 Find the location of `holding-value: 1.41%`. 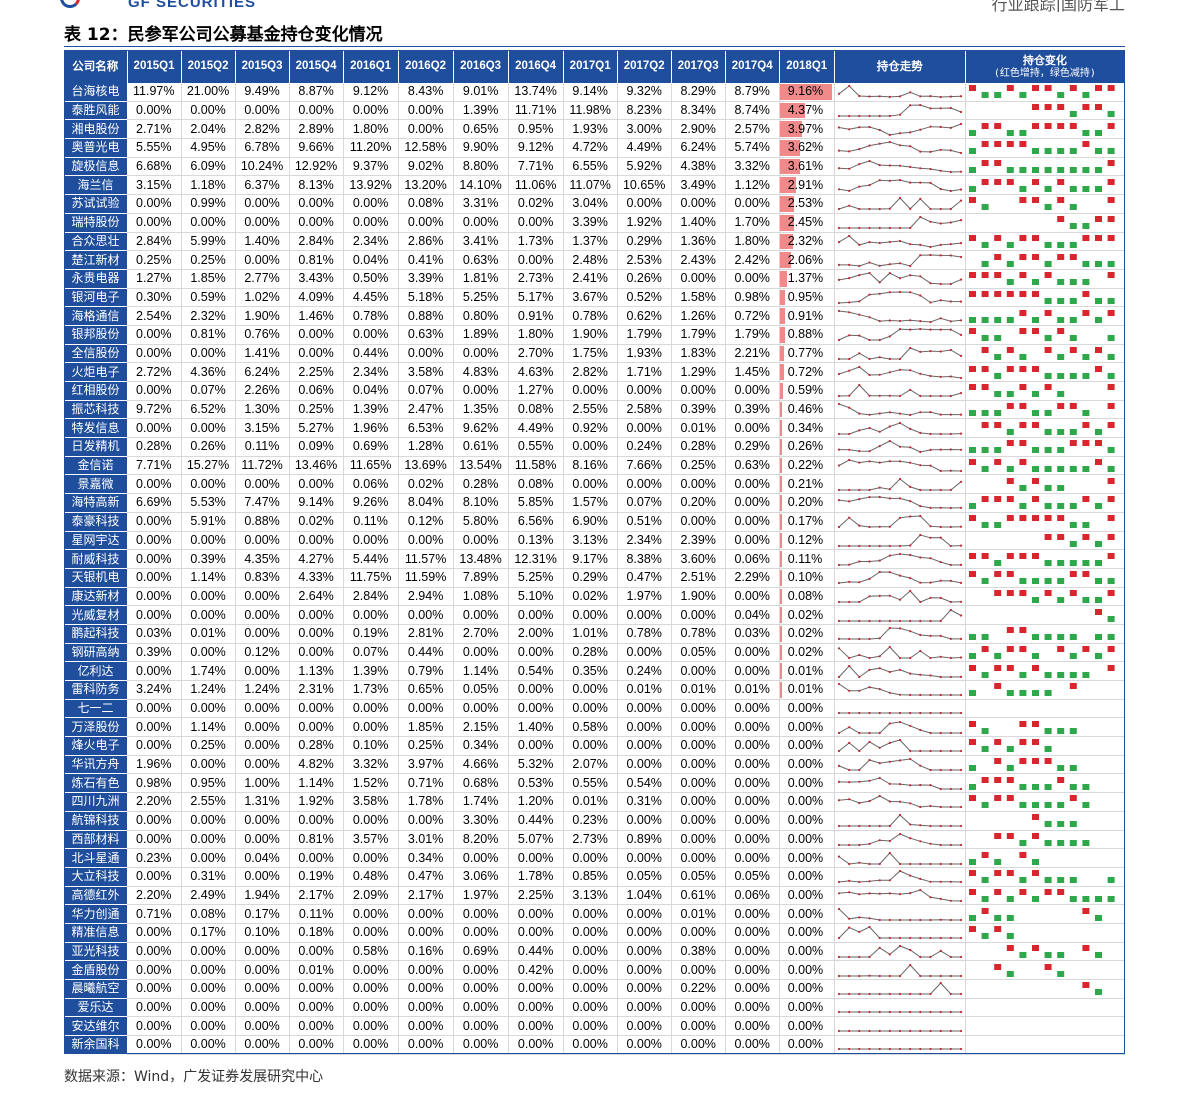

holding-value: 1.41% is located at coordinates (262, 354).